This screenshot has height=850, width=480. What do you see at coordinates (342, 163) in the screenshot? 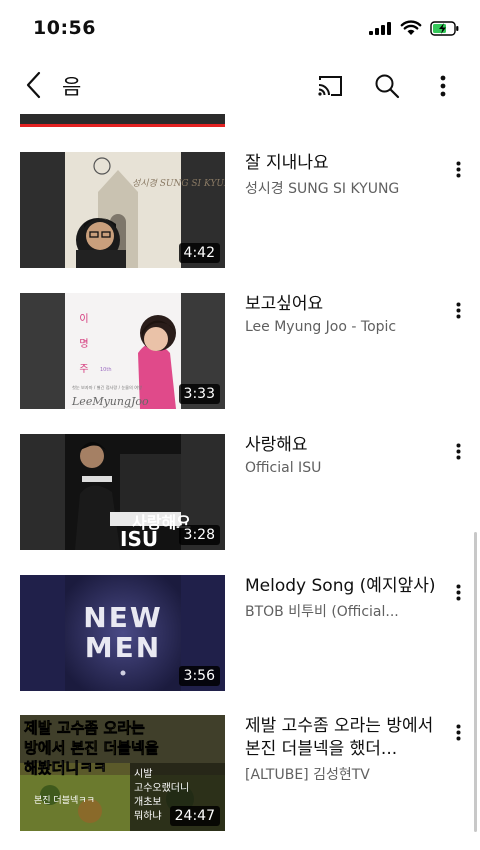
I see `video-title: 잘 지내나요` at bounding box center [342, 163].